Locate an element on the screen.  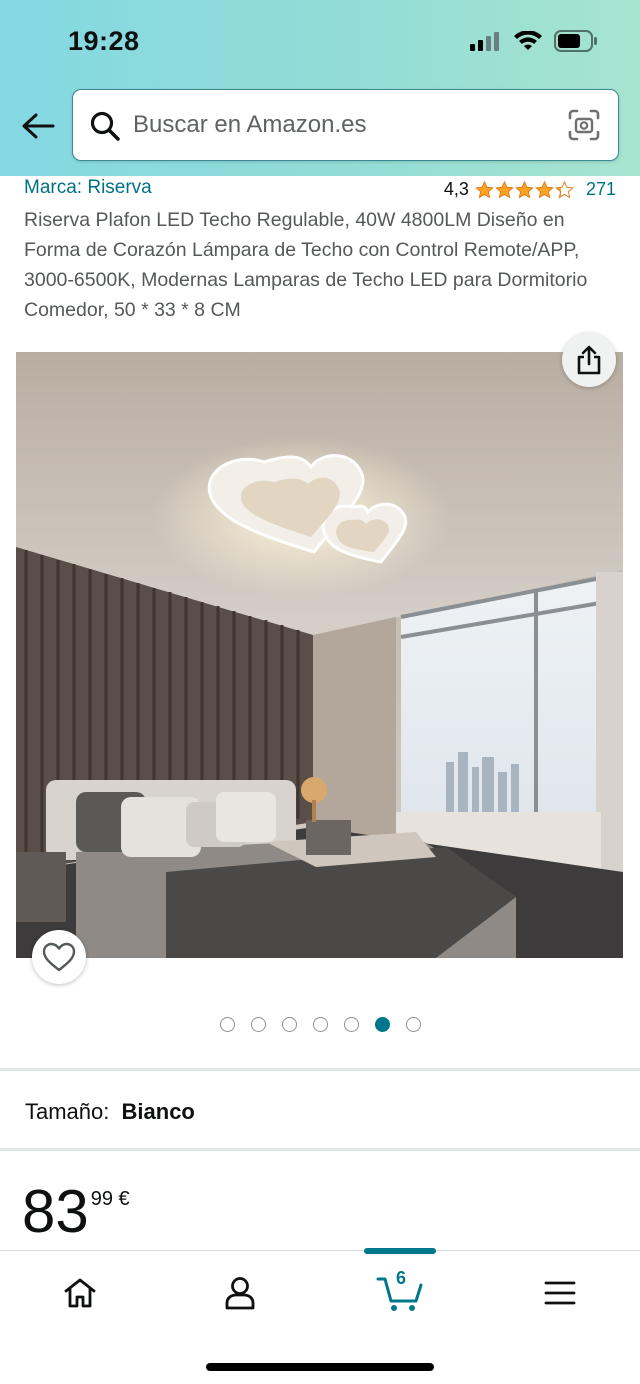
cart-active-indicator is located at coordinates (400, 1251).